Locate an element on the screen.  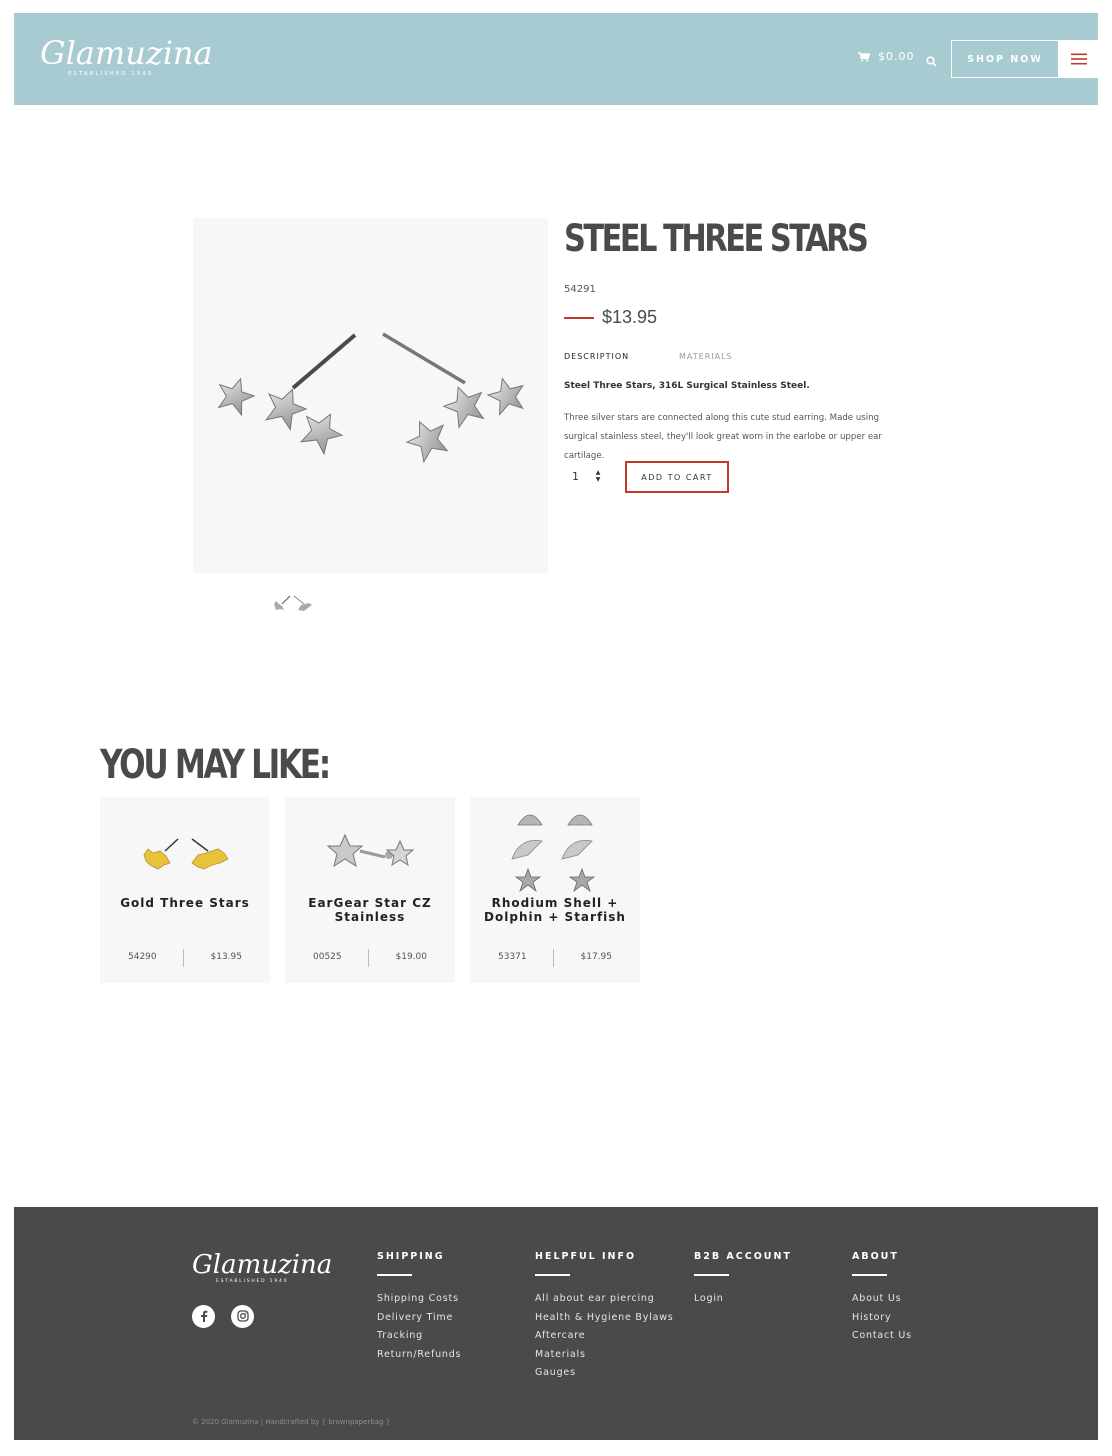
footer-link: Health & Hygiene Bylaws is located at coordinates (604, 1318).